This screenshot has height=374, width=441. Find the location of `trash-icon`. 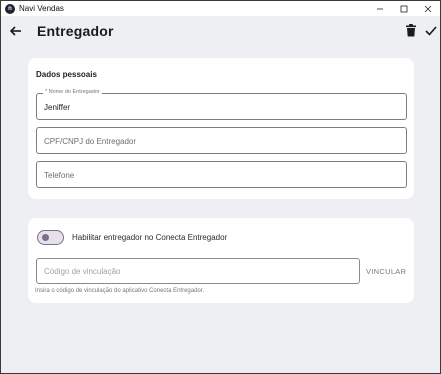

trash-icon is located at coordinates (411, 30).